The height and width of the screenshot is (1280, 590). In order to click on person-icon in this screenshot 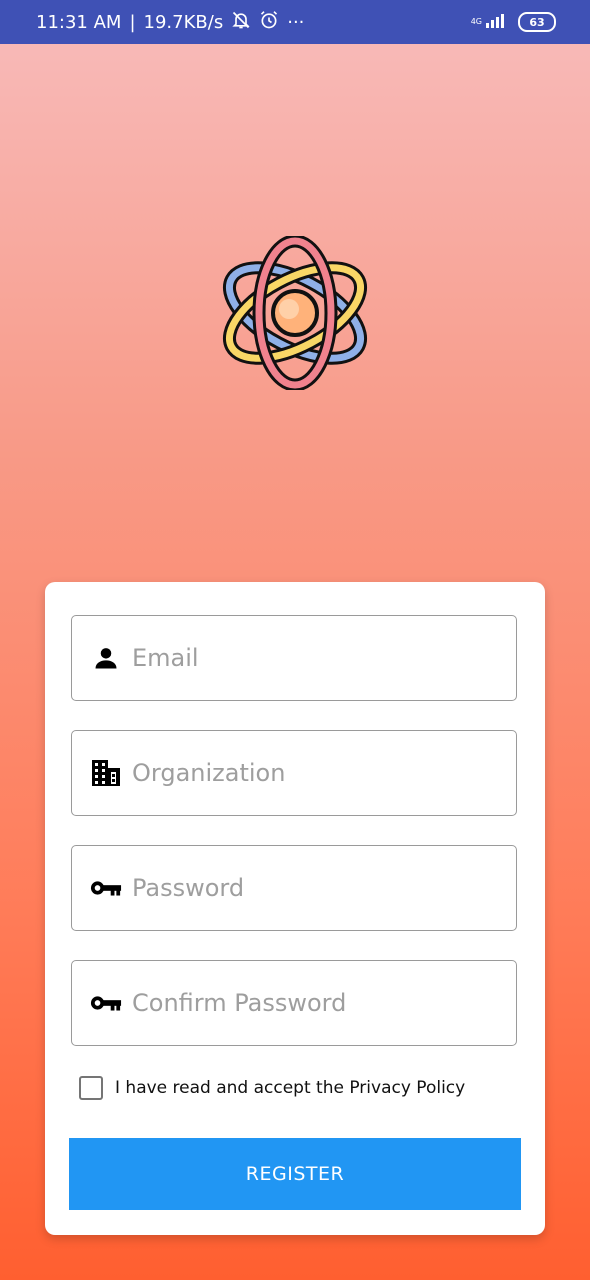, I will do `click(106, 658)`.